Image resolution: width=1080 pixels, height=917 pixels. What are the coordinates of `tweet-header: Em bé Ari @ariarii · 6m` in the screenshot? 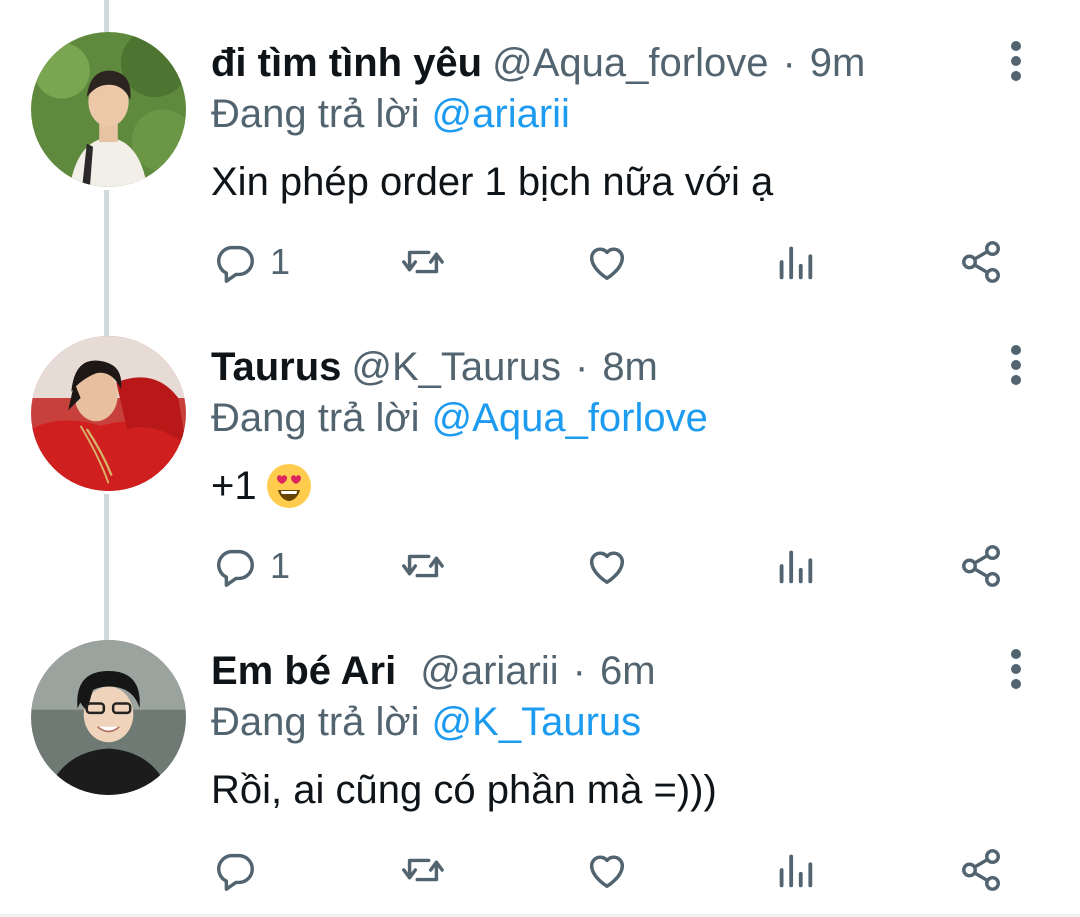 It's located at (433, 671).